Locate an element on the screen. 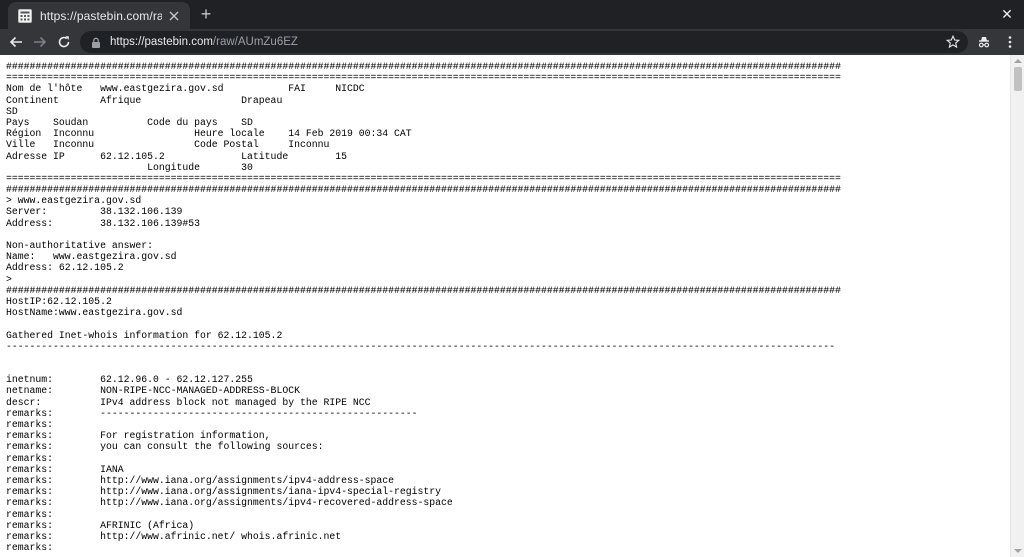 The height and width of the screenshot is (557, 1024). back-button is located at coordinates (16, 42).